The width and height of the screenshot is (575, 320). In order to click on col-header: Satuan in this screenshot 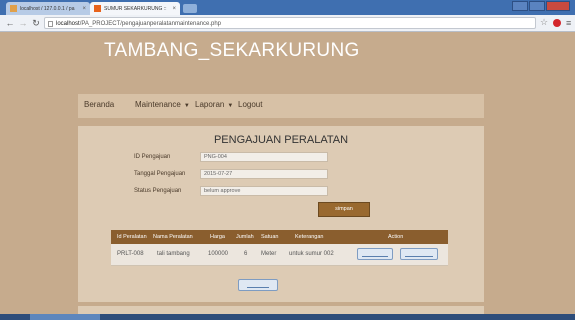, I will do `click(270, 237)`.